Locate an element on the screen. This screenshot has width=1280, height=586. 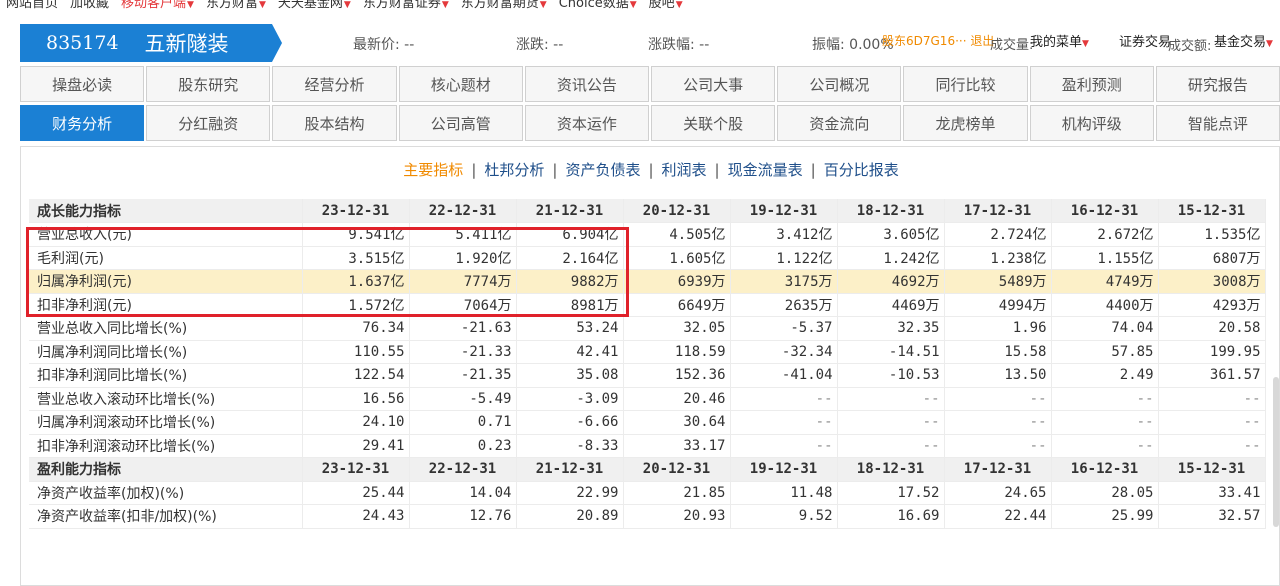
table-cell: 4400万 is located at coordinates (1105, 305).